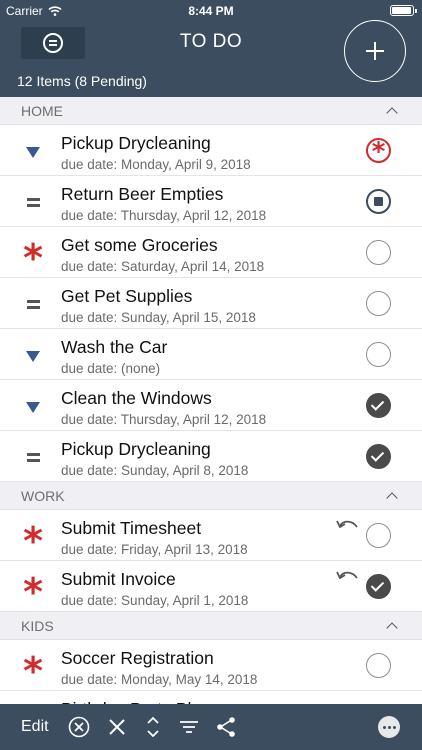 The height and width of the screenshot is (750, 422). Describe the element at coordinates (159, 679) in the screenshot. I see `item-due-date: due date: Monday, May 14, 2018` at that location.